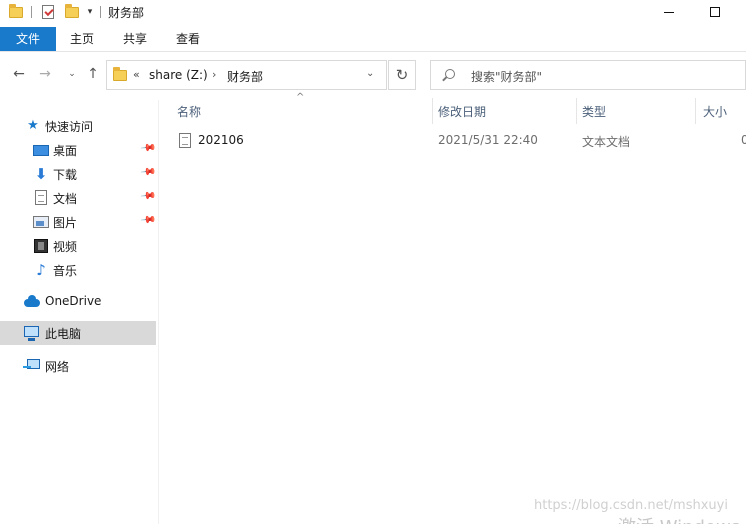  What do you see at coordinates (82, 39) in the screenshot?
I see `tab-home: 主页` at bounding box center [82, 39].